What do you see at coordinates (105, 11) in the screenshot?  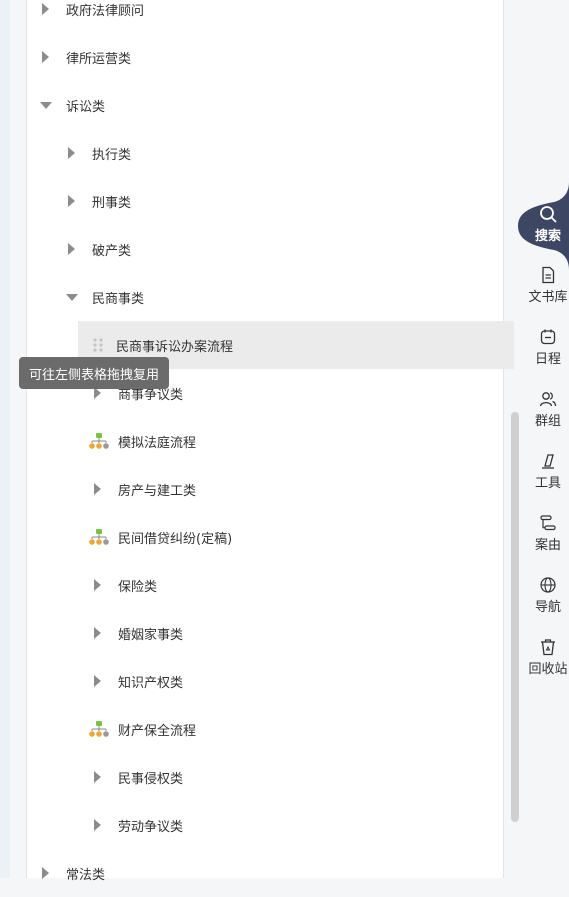 I see `tree-item-label: 政府法律顾问` at bounding box center [105, 11].